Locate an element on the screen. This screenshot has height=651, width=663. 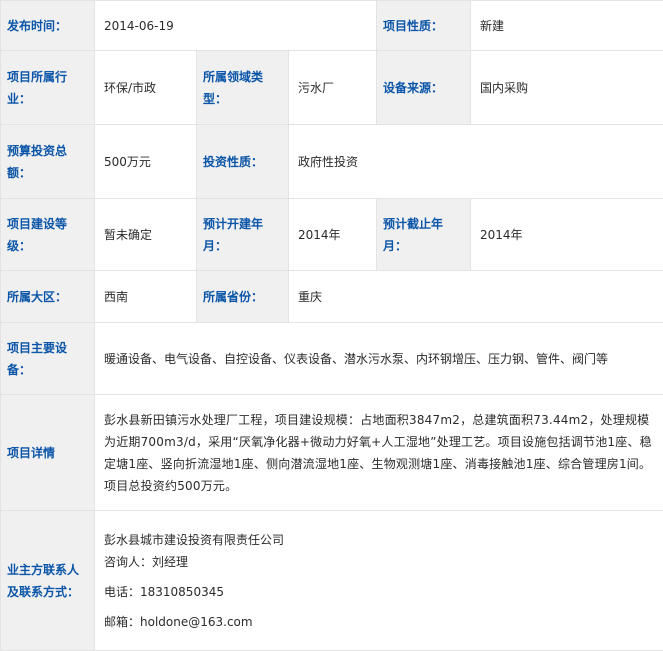
row-budget: 预算投资总额： 500万元 投资性质： 政府性投资 is located at coordinates (332, 162).